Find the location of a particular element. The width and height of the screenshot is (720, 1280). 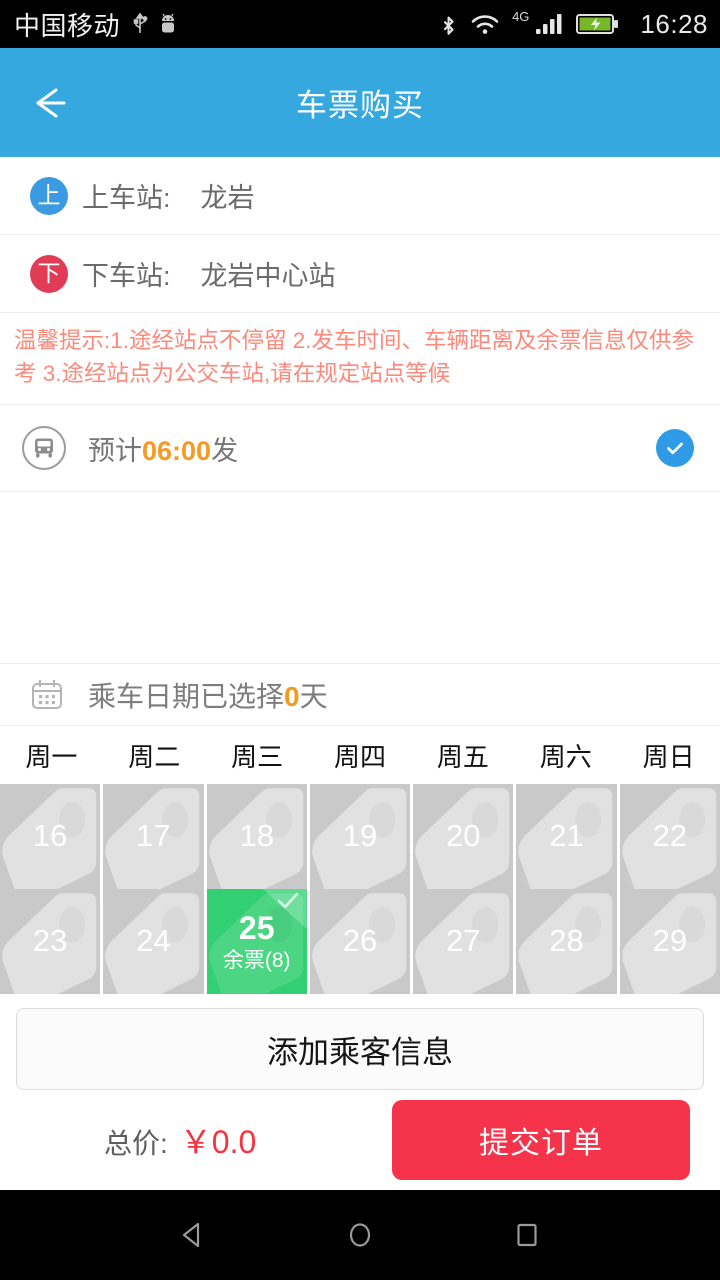

calendar-day-cell: 16 is located at coordinates (50, 836).